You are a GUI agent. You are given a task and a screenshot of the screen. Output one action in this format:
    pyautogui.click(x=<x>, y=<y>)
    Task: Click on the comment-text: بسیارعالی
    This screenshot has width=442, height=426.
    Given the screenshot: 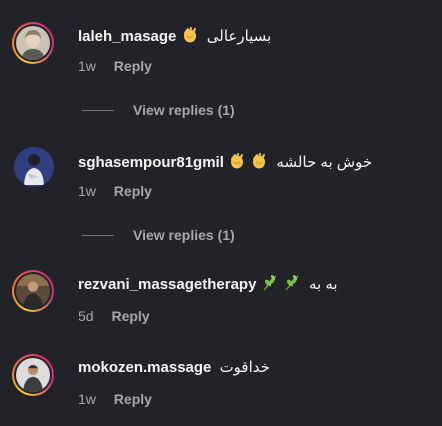 What is the action you would take?
    pyautogui.click(x=239, y=36)
    